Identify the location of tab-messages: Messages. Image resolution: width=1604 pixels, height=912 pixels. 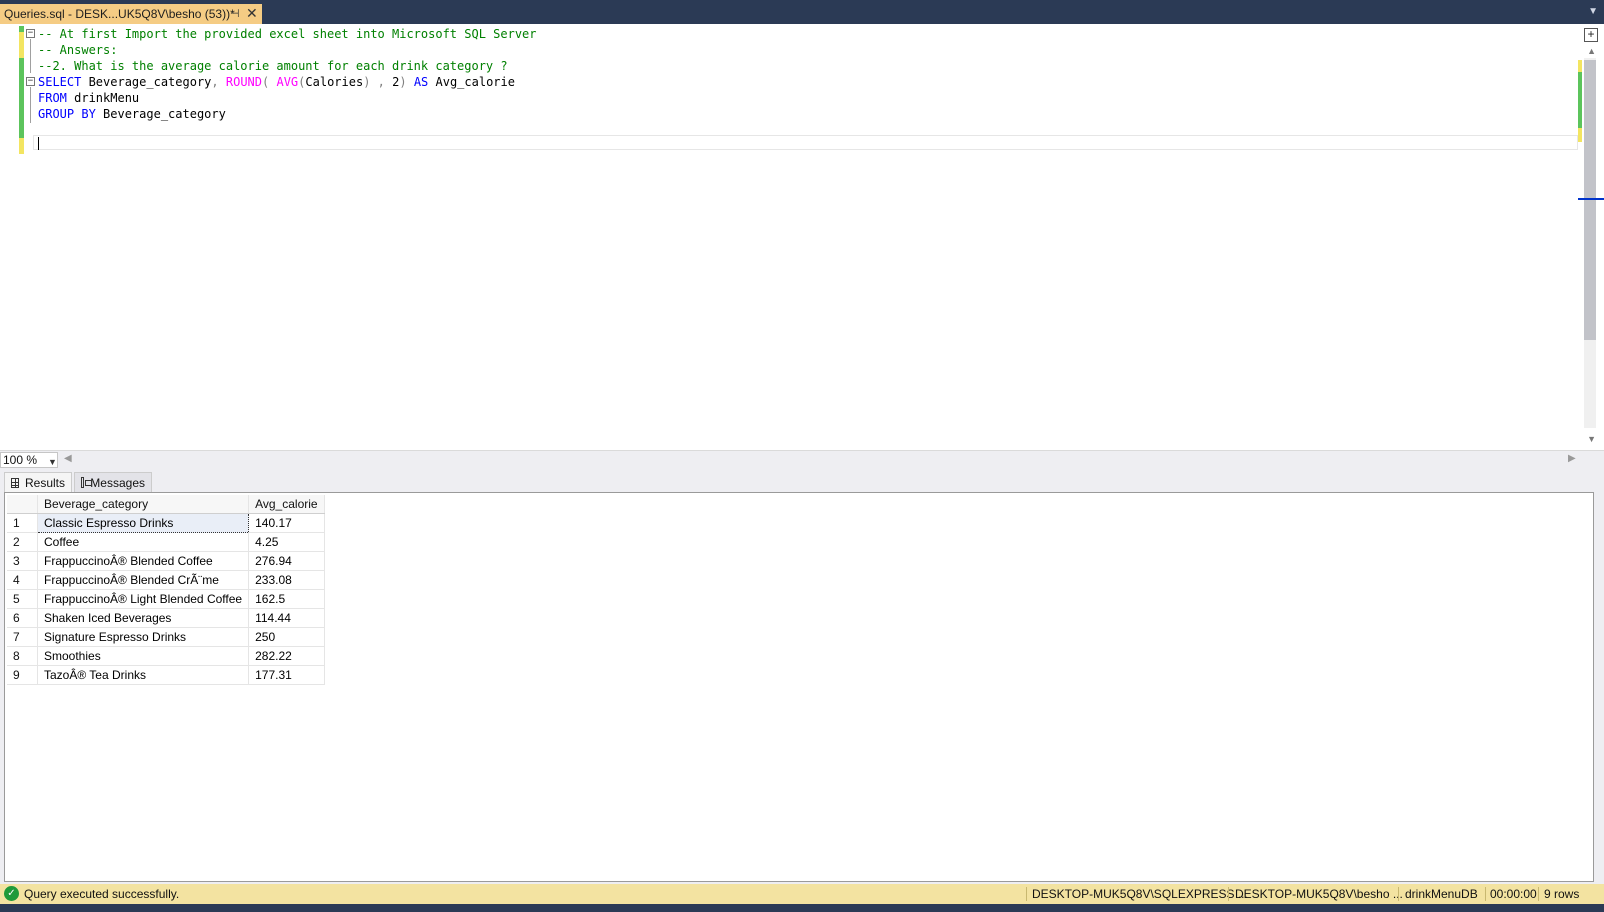
(113, 482).